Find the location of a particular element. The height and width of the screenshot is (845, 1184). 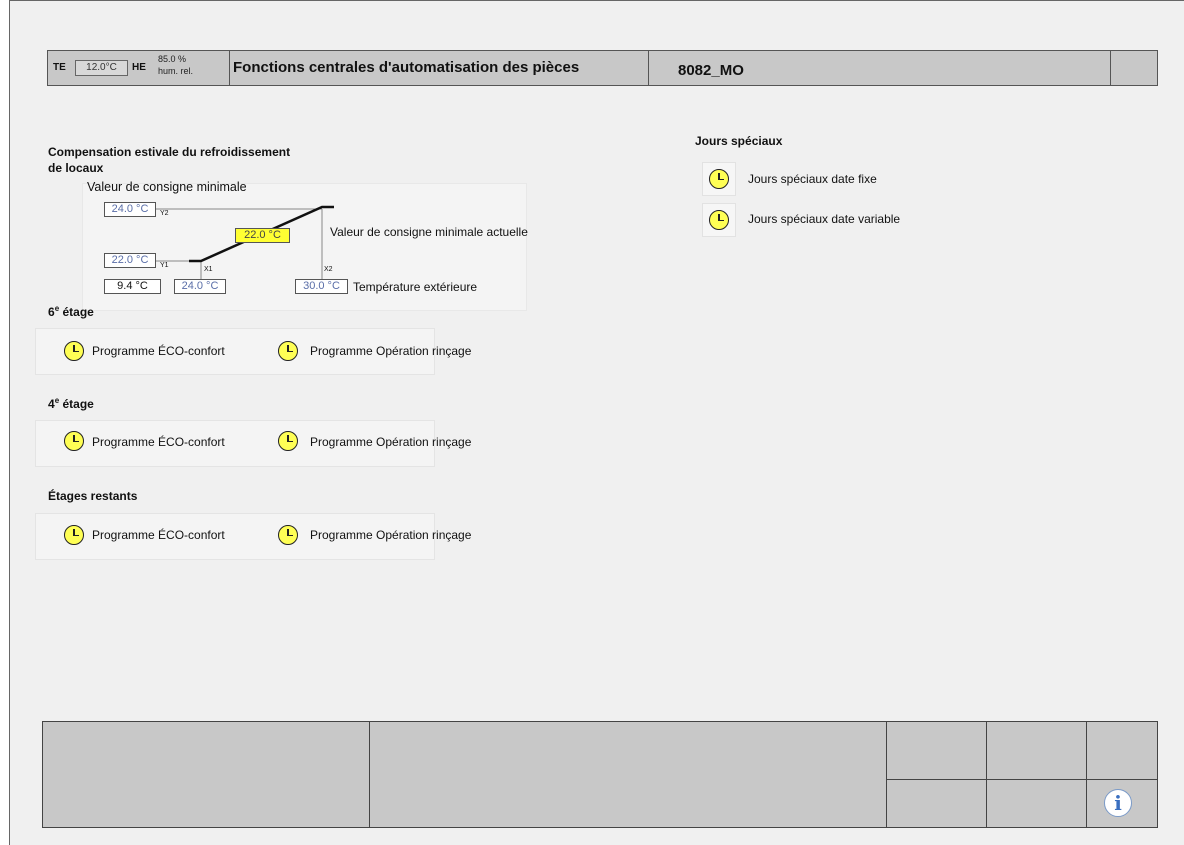

code-cell: 8082_MO is located at coordinates (880, 68).